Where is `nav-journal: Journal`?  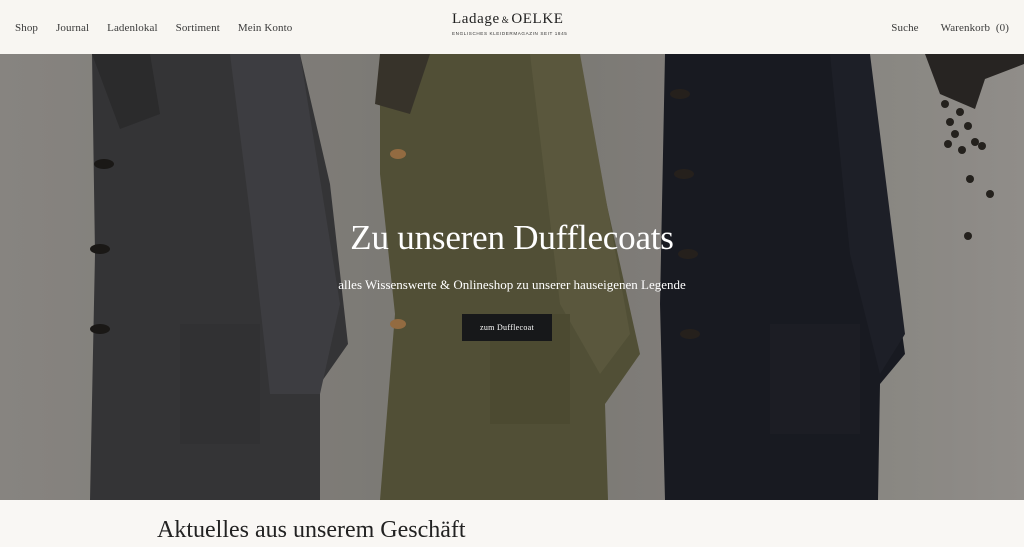 nav-journal: Journal is located at coordinates (72, 28).